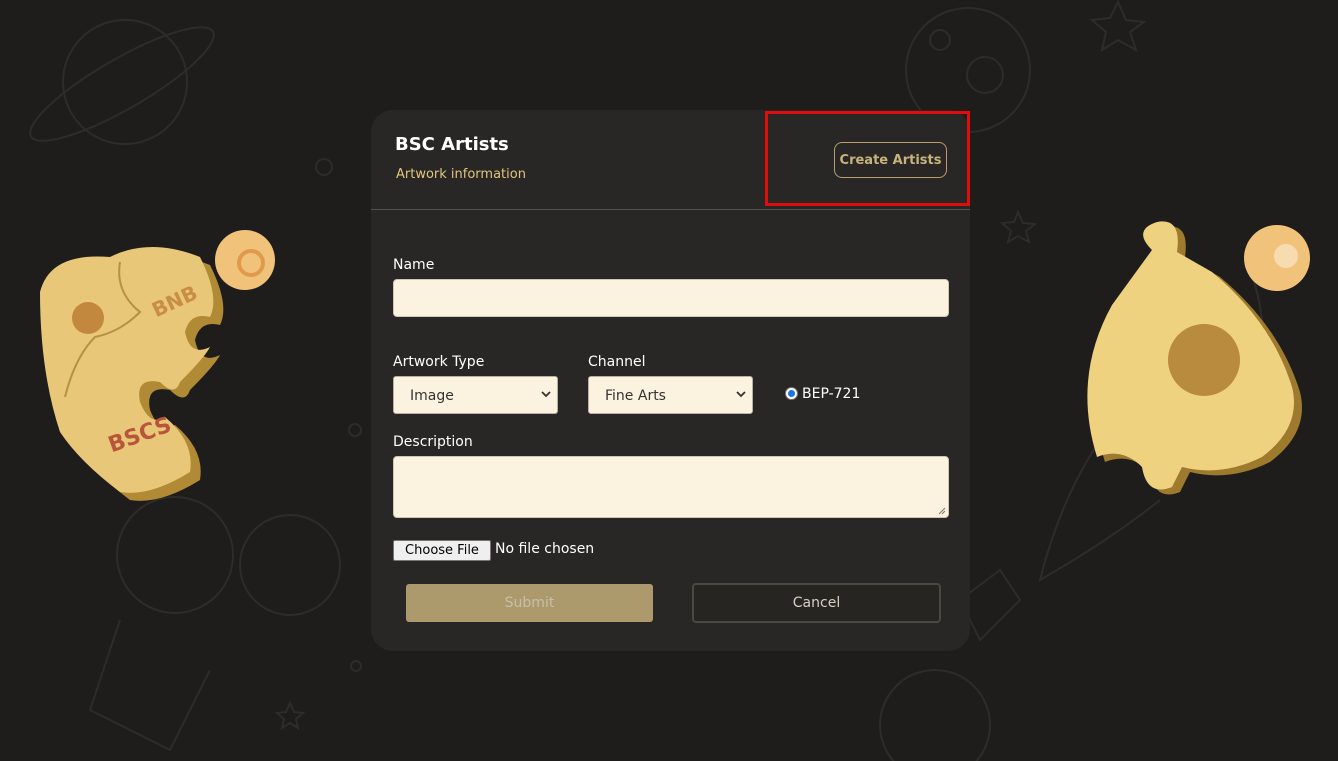 This screenshot has height=761, width=1338. I want to click on bep721-label: BEP-721, so click(831, 394).